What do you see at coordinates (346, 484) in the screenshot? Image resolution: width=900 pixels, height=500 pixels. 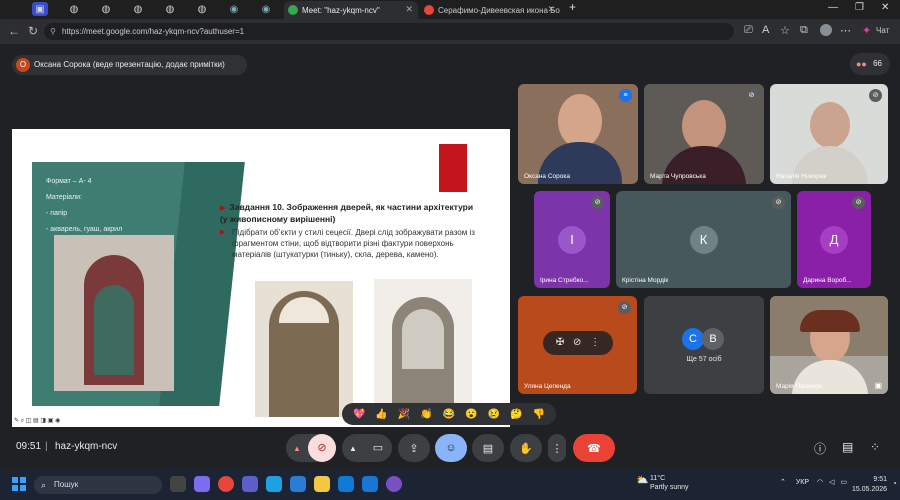 I see `store-icon` at bounding box center [346, 484].